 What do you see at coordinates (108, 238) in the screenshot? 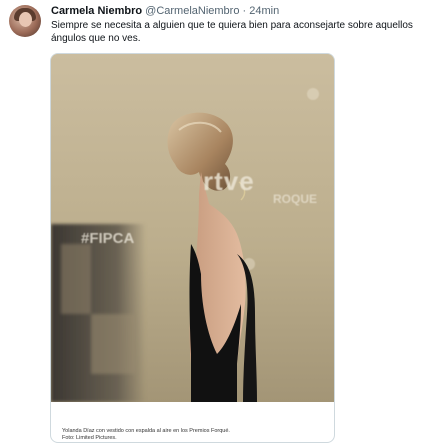
I see `wall-logo-fipca: #FIPCA` at bounding box center [108, 238].